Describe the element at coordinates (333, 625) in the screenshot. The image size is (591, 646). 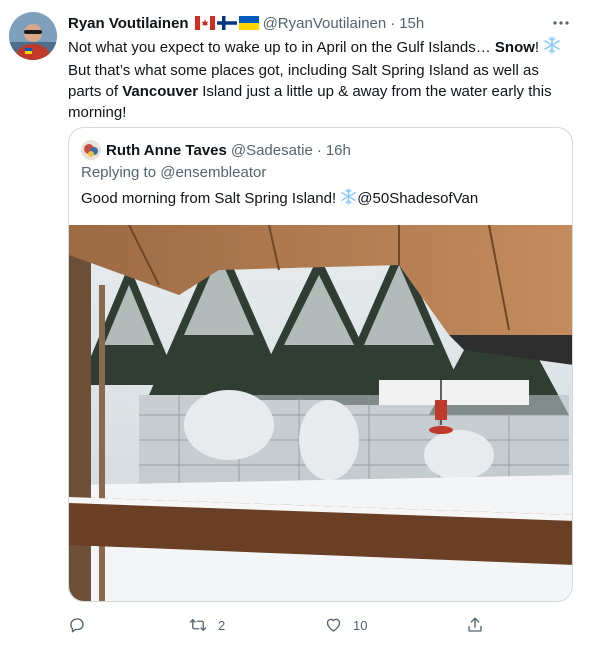
I see `heart-icon` at that location.